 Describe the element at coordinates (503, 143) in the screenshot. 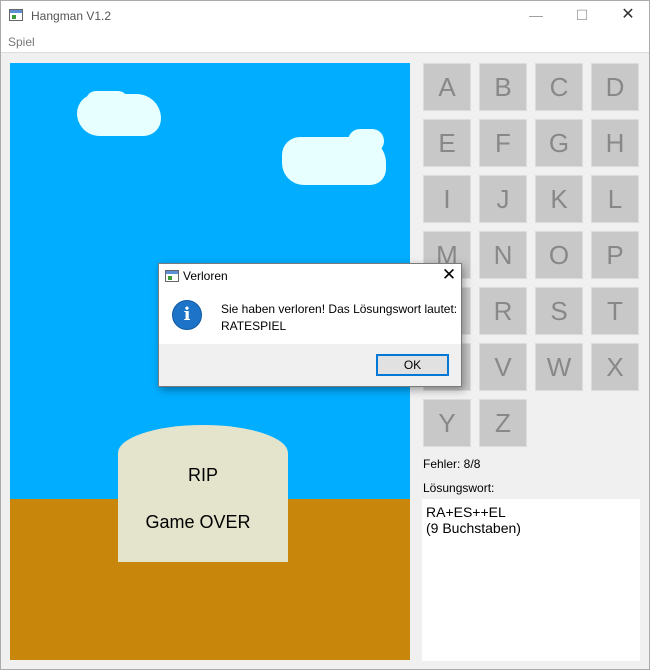

I see `letter-button-f: F` at that location.